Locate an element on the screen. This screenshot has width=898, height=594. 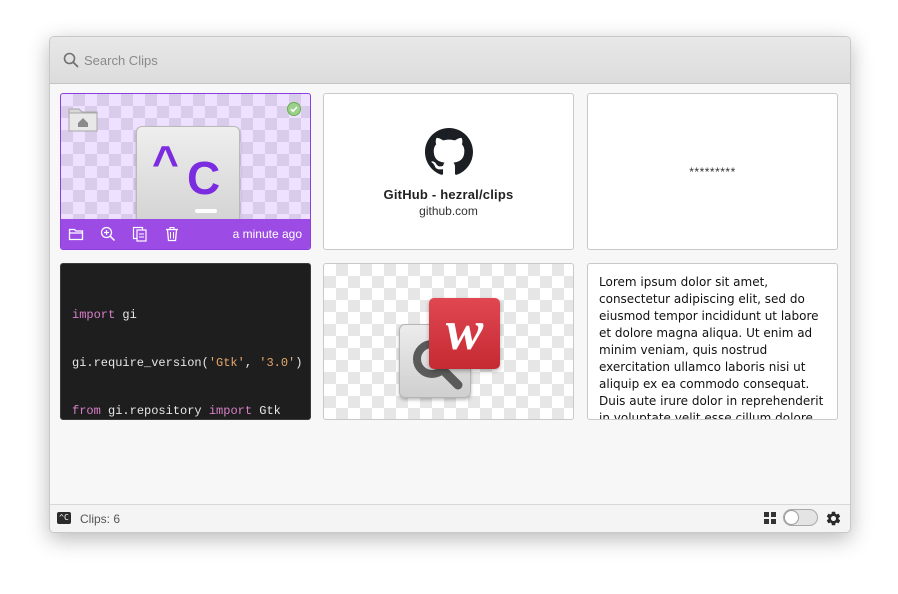
link-domain: github.com is located at coordinates (448, 211).